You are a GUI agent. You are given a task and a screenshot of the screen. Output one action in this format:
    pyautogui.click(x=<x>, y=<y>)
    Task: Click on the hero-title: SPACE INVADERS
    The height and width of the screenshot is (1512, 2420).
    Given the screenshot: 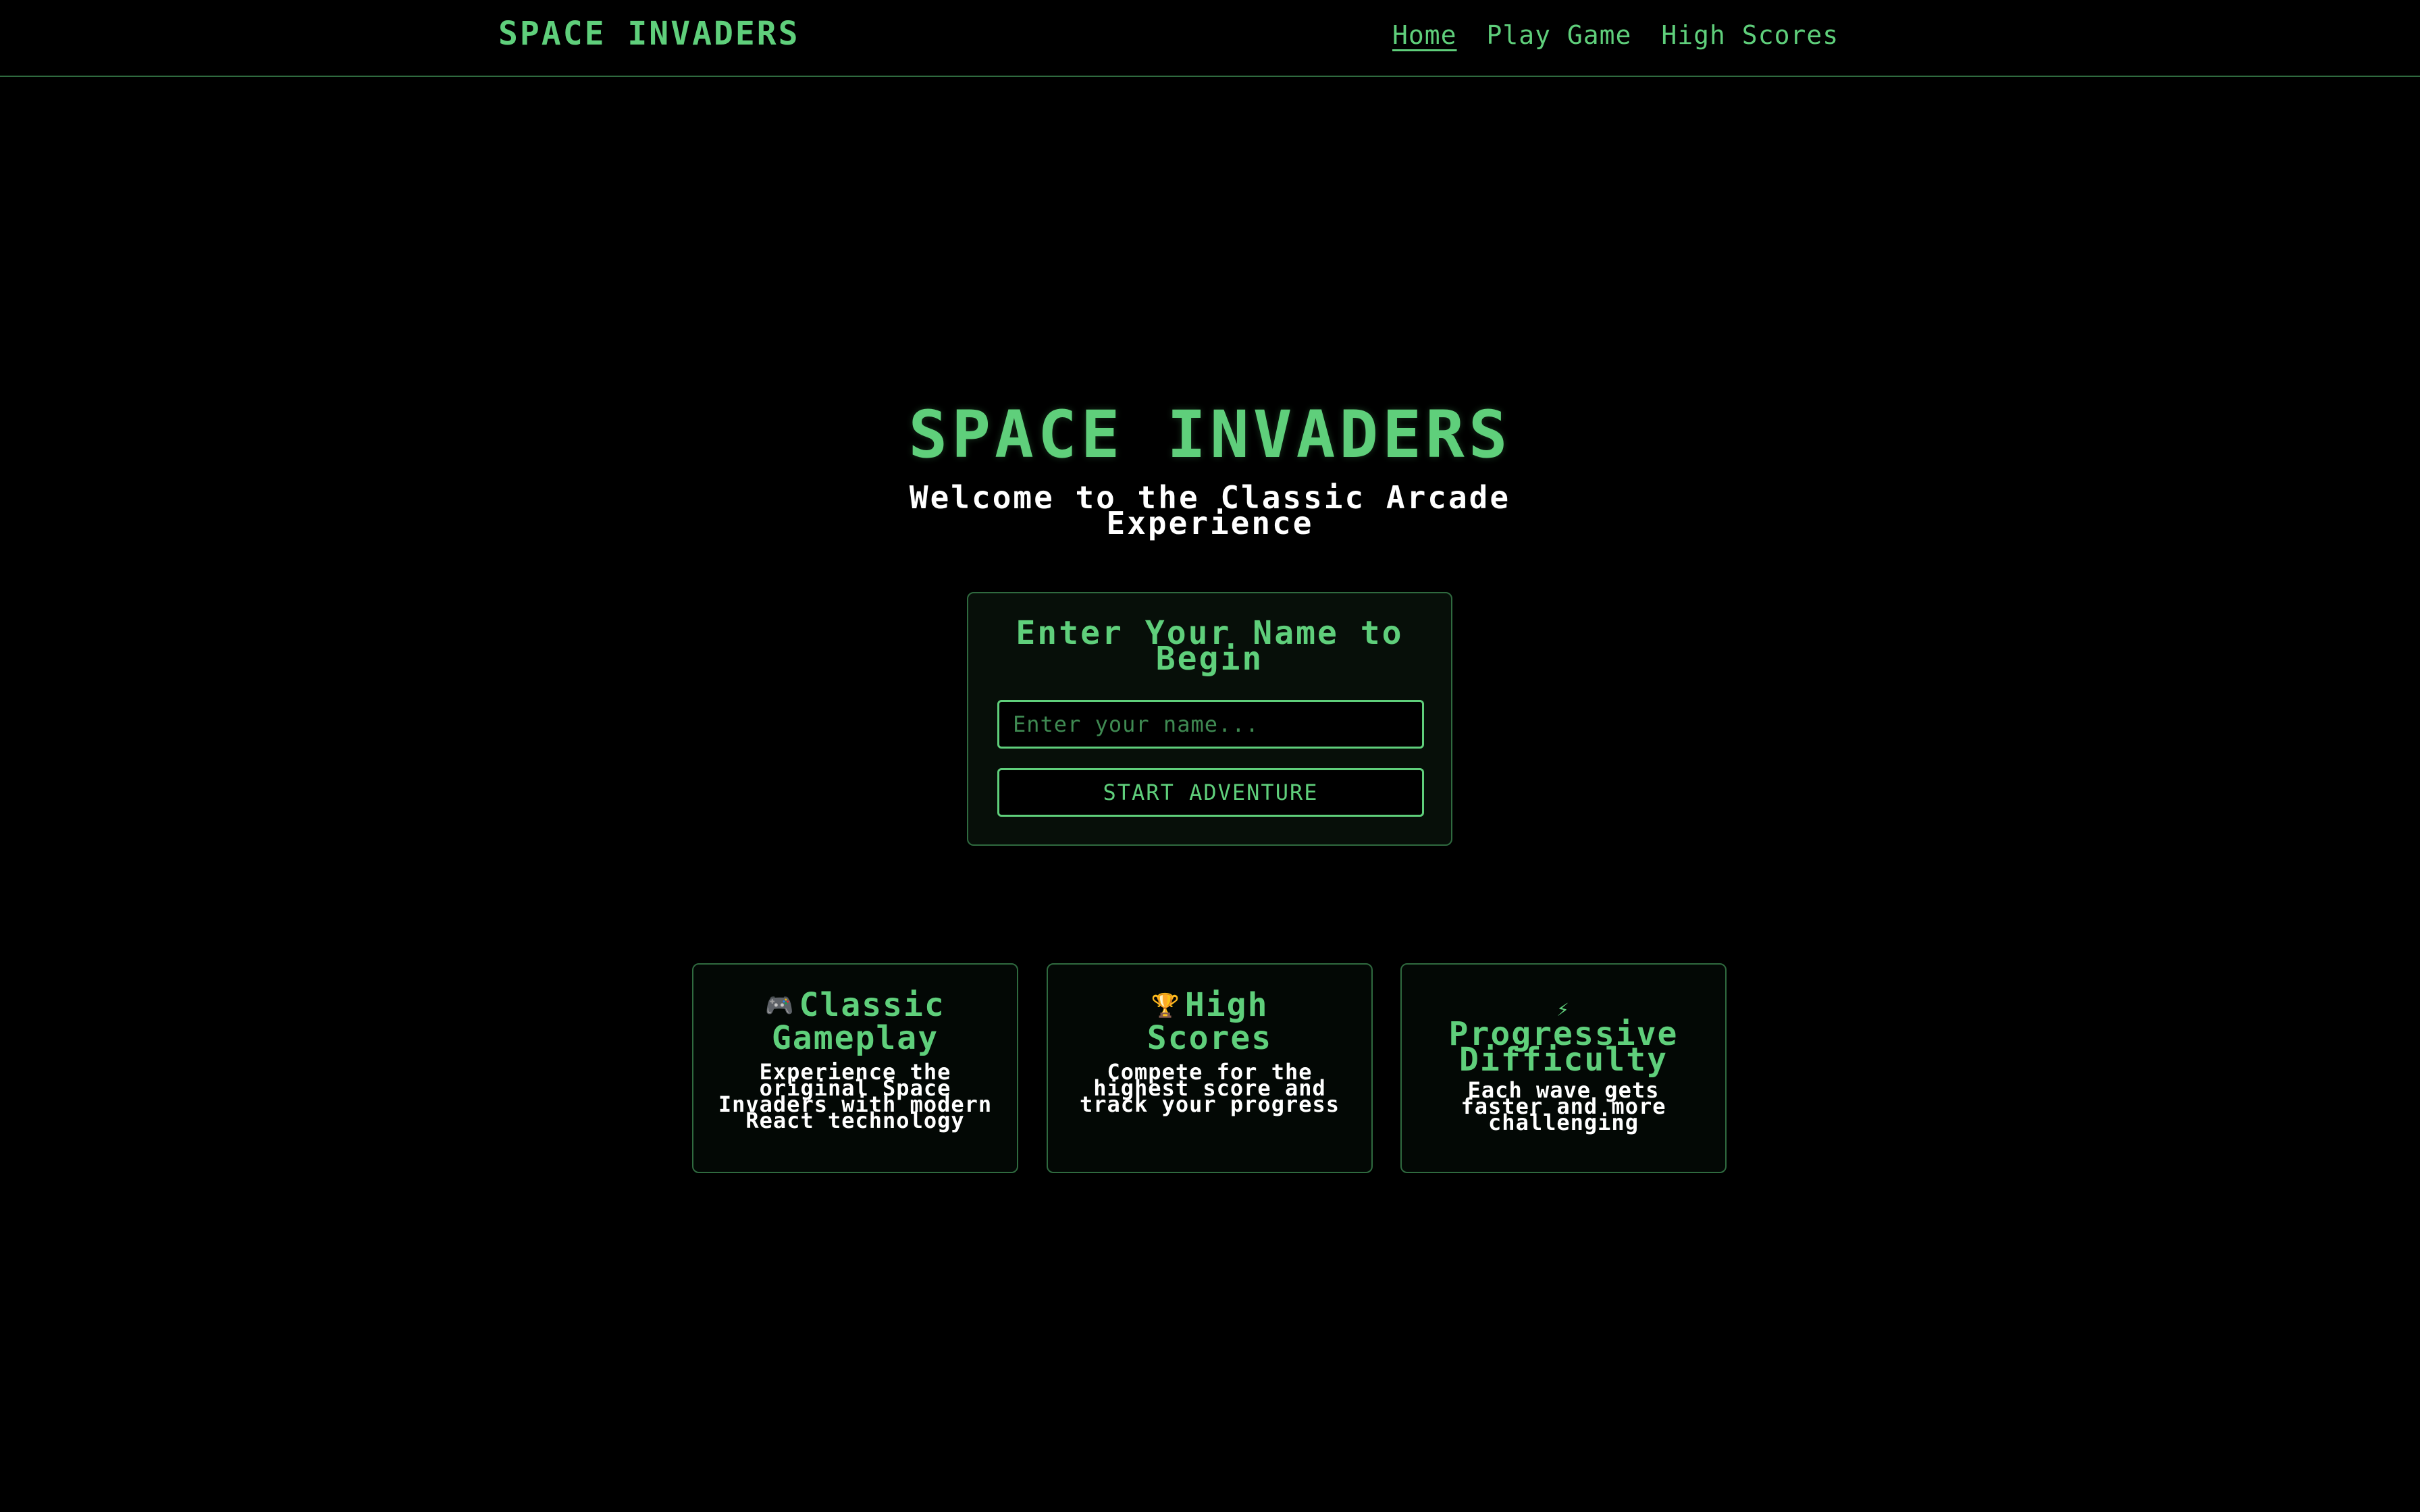 What is the action you would take?
    pyautogui.click(x=1210, y=435)
    